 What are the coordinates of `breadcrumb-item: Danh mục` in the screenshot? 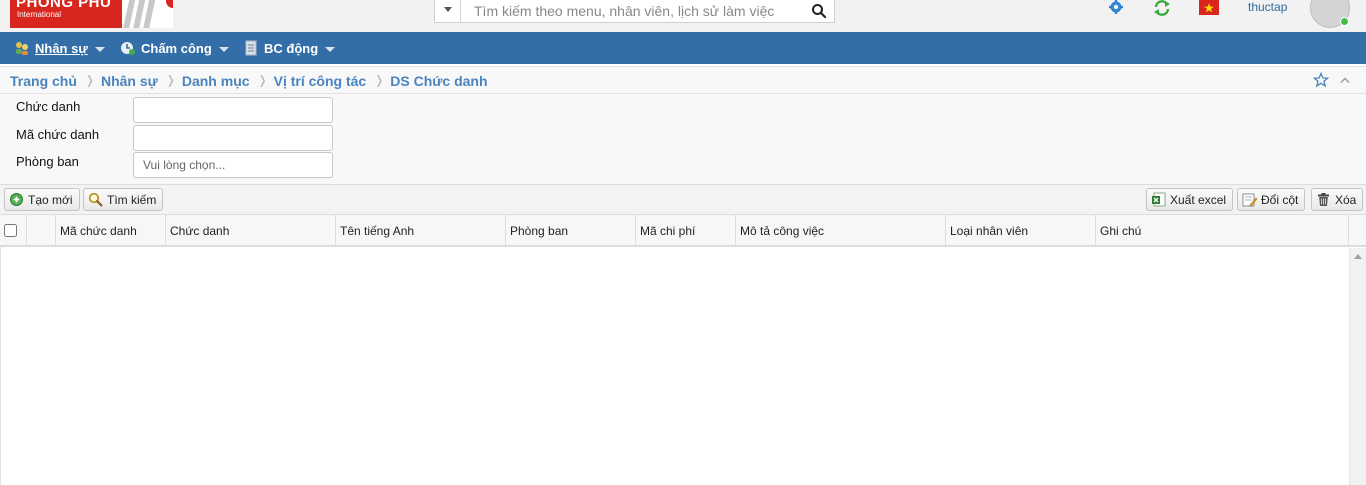 It's located at (216, 81).